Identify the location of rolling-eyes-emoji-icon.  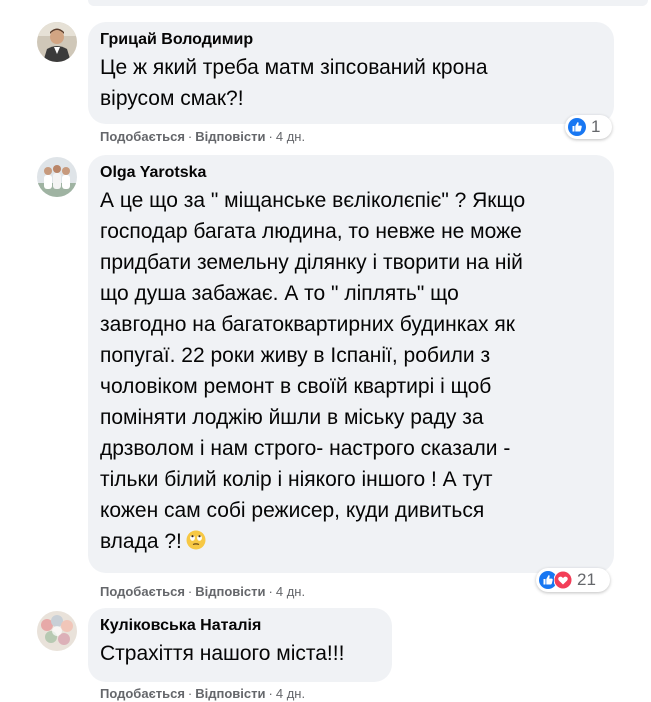
(196, 540).